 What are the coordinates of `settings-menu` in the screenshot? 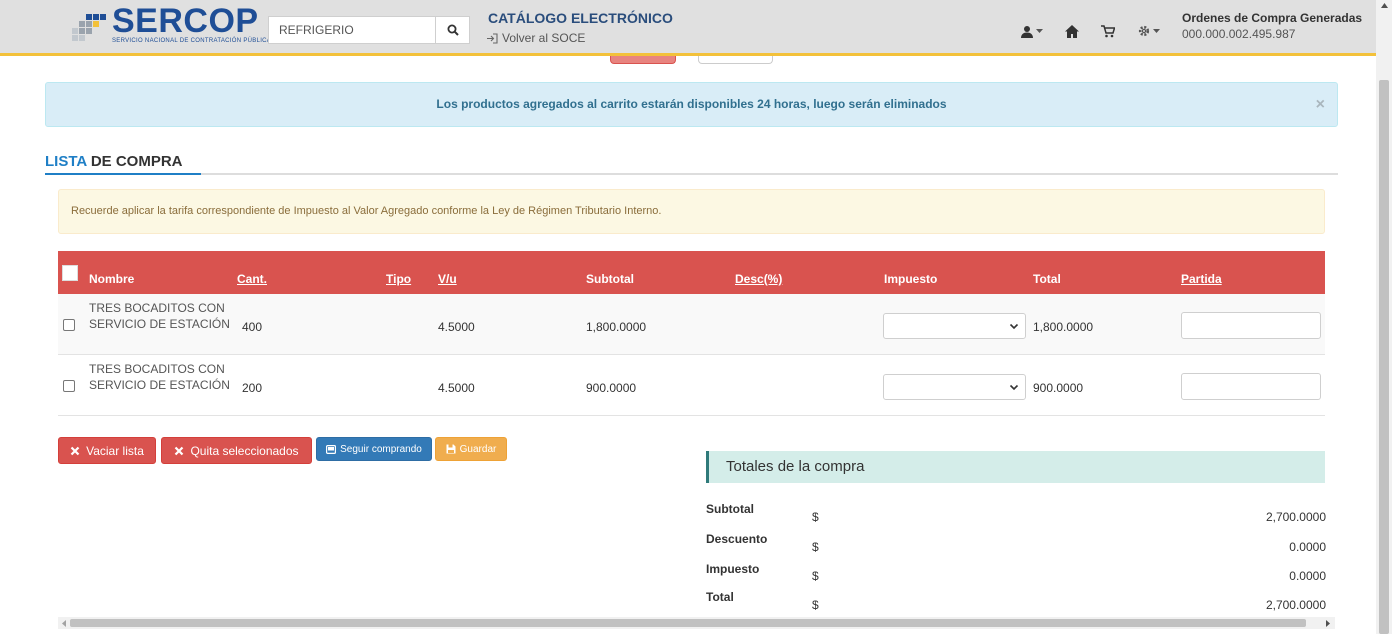 It's located at (1148, 31).